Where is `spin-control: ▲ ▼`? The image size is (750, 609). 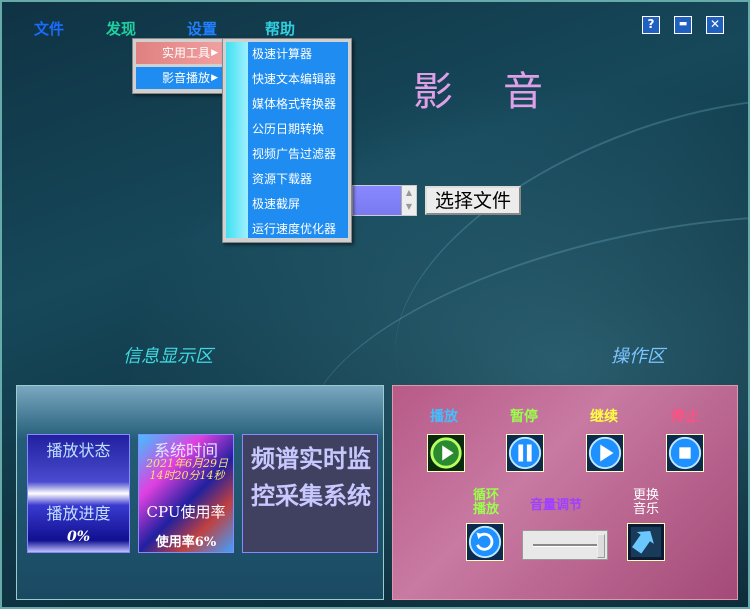
spin-control: ▲ ▼ is located at coordinates (408, 200).